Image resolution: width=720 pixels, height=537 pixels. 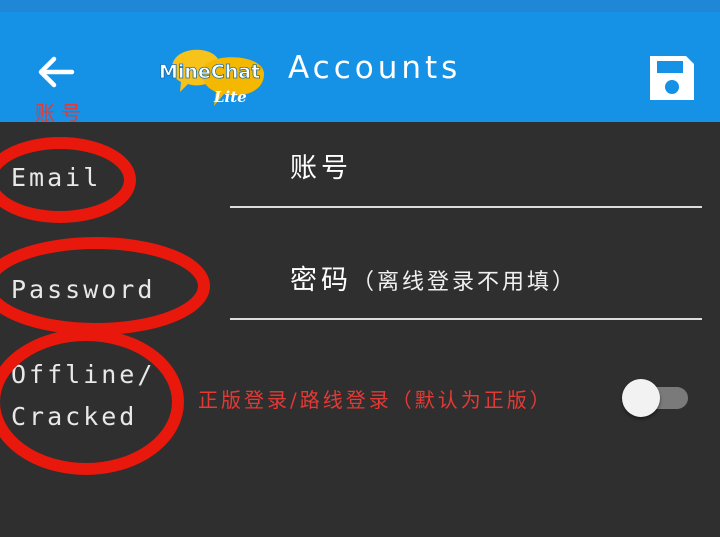 What do you see at coordinates (466, 319) in the screenshot?
I see `password-underline` at bounding box center [466, 319].